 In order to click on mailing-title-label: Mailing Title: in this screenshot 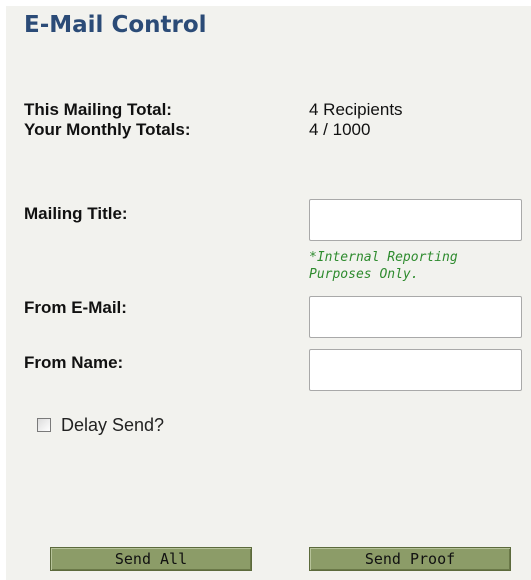, I will do `click(76, 213)`.